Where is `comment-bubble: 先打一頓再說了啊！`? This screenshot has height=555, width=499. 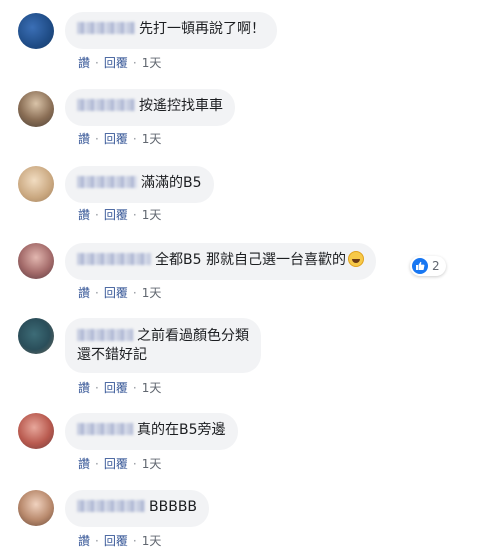 comment-bubble: 先打一頓再說了啊！ is located at coordinates (171, 30).